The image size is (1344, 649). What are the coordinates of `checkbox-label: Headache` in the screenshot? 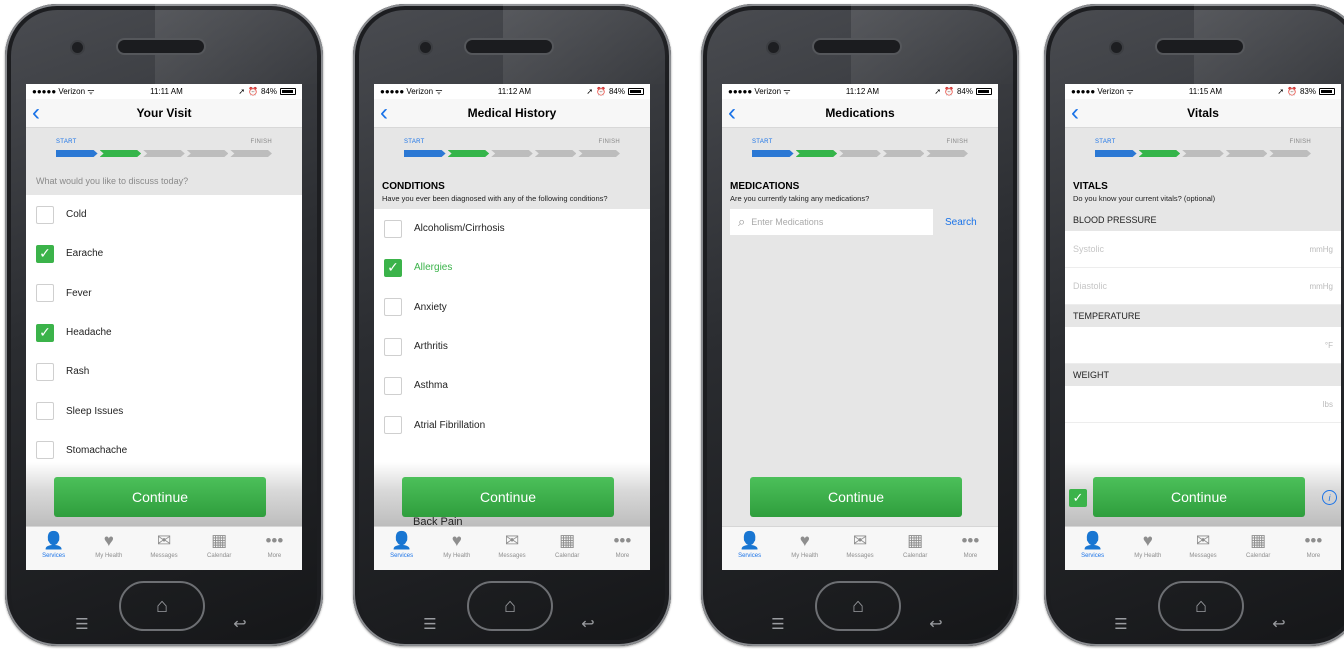 It's located at (89, 333).